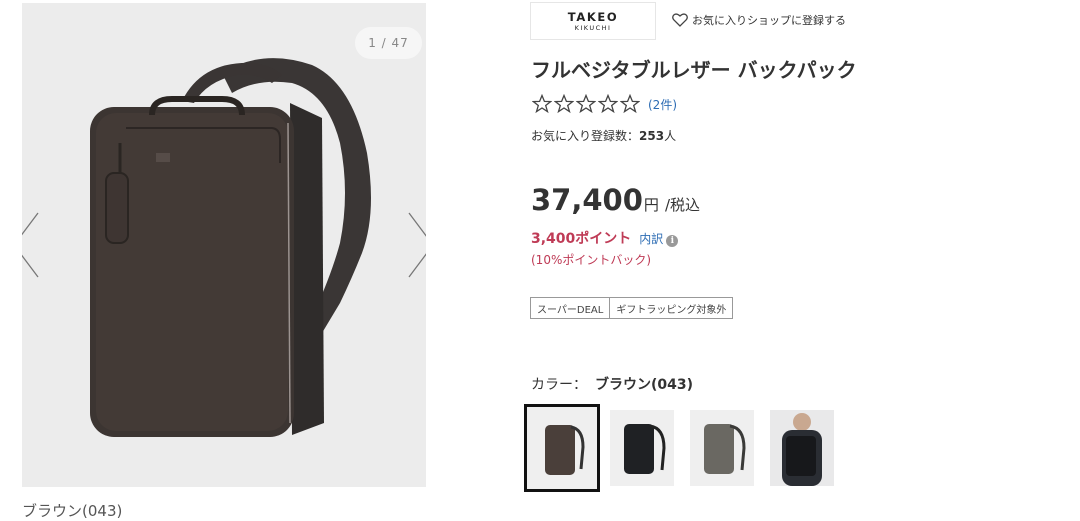 This screenshot has width=1080, height=521. Describe the element at coordinates (587, 200) in the screenshot. I see `price-value: 37,400` at that location.